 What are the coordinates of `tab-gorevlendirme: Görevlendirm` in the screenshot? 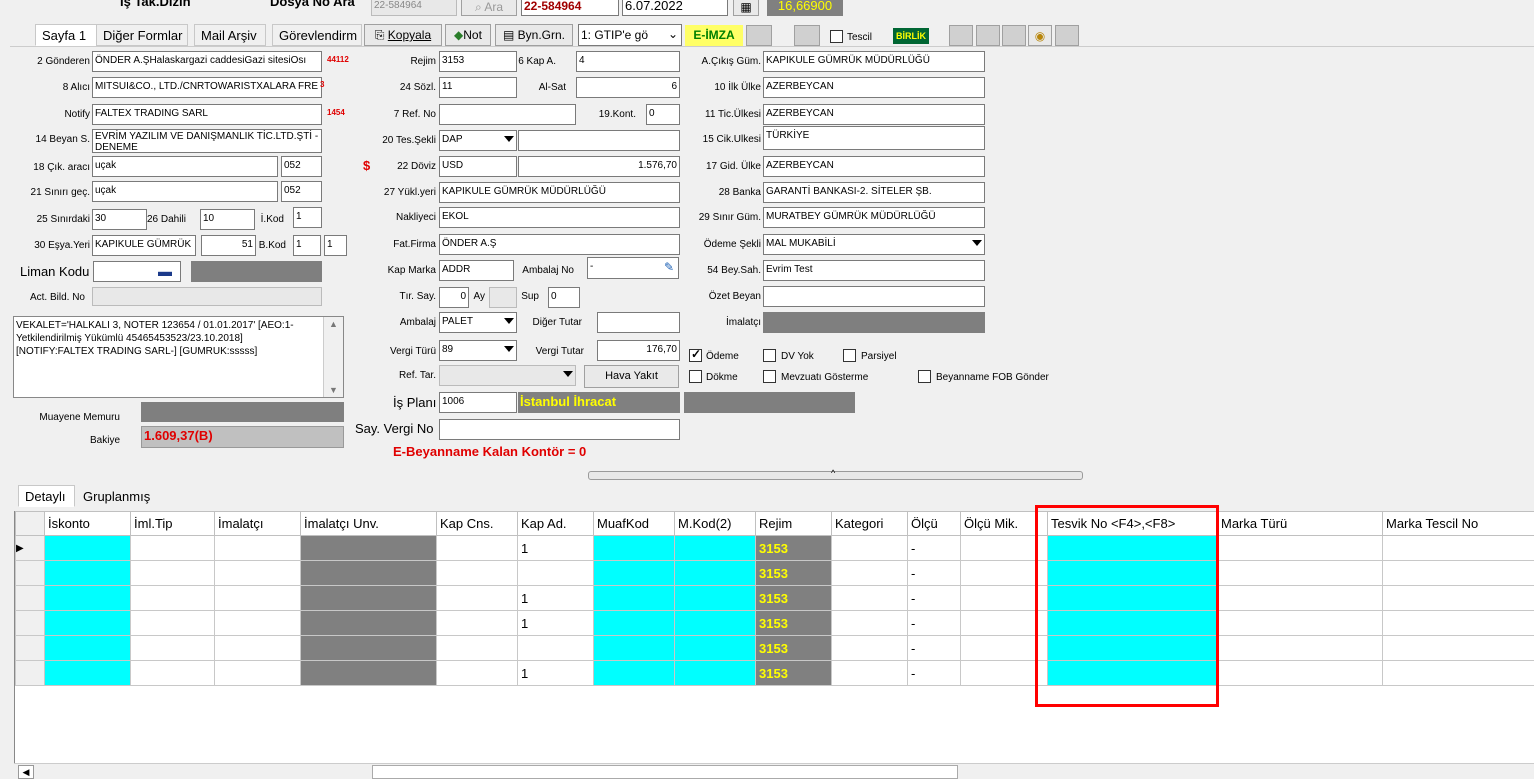 It's located at (317, 35).